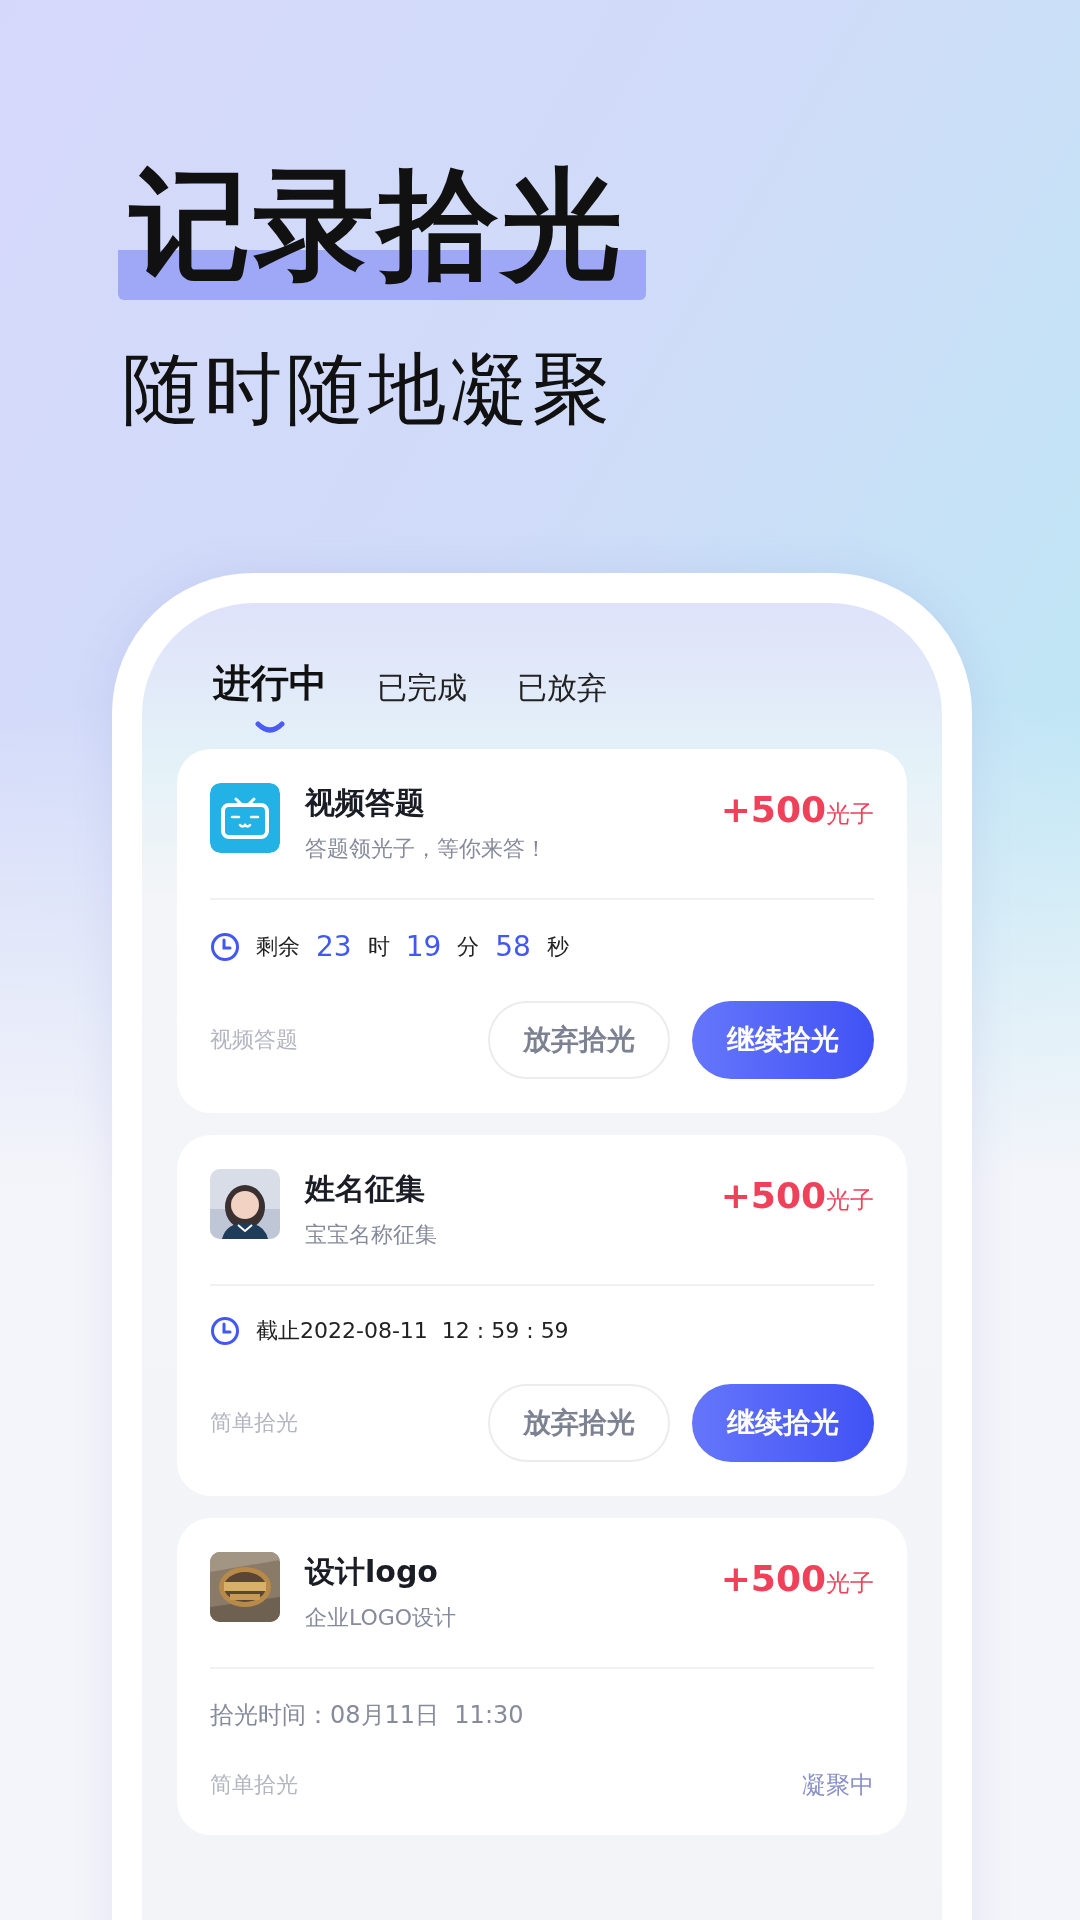 The image size is (1080, 1920). What do you see at coordinates (365, 803) in the screenshot?
I see `task-title: 视频答题` at bounding box center [365, 803].